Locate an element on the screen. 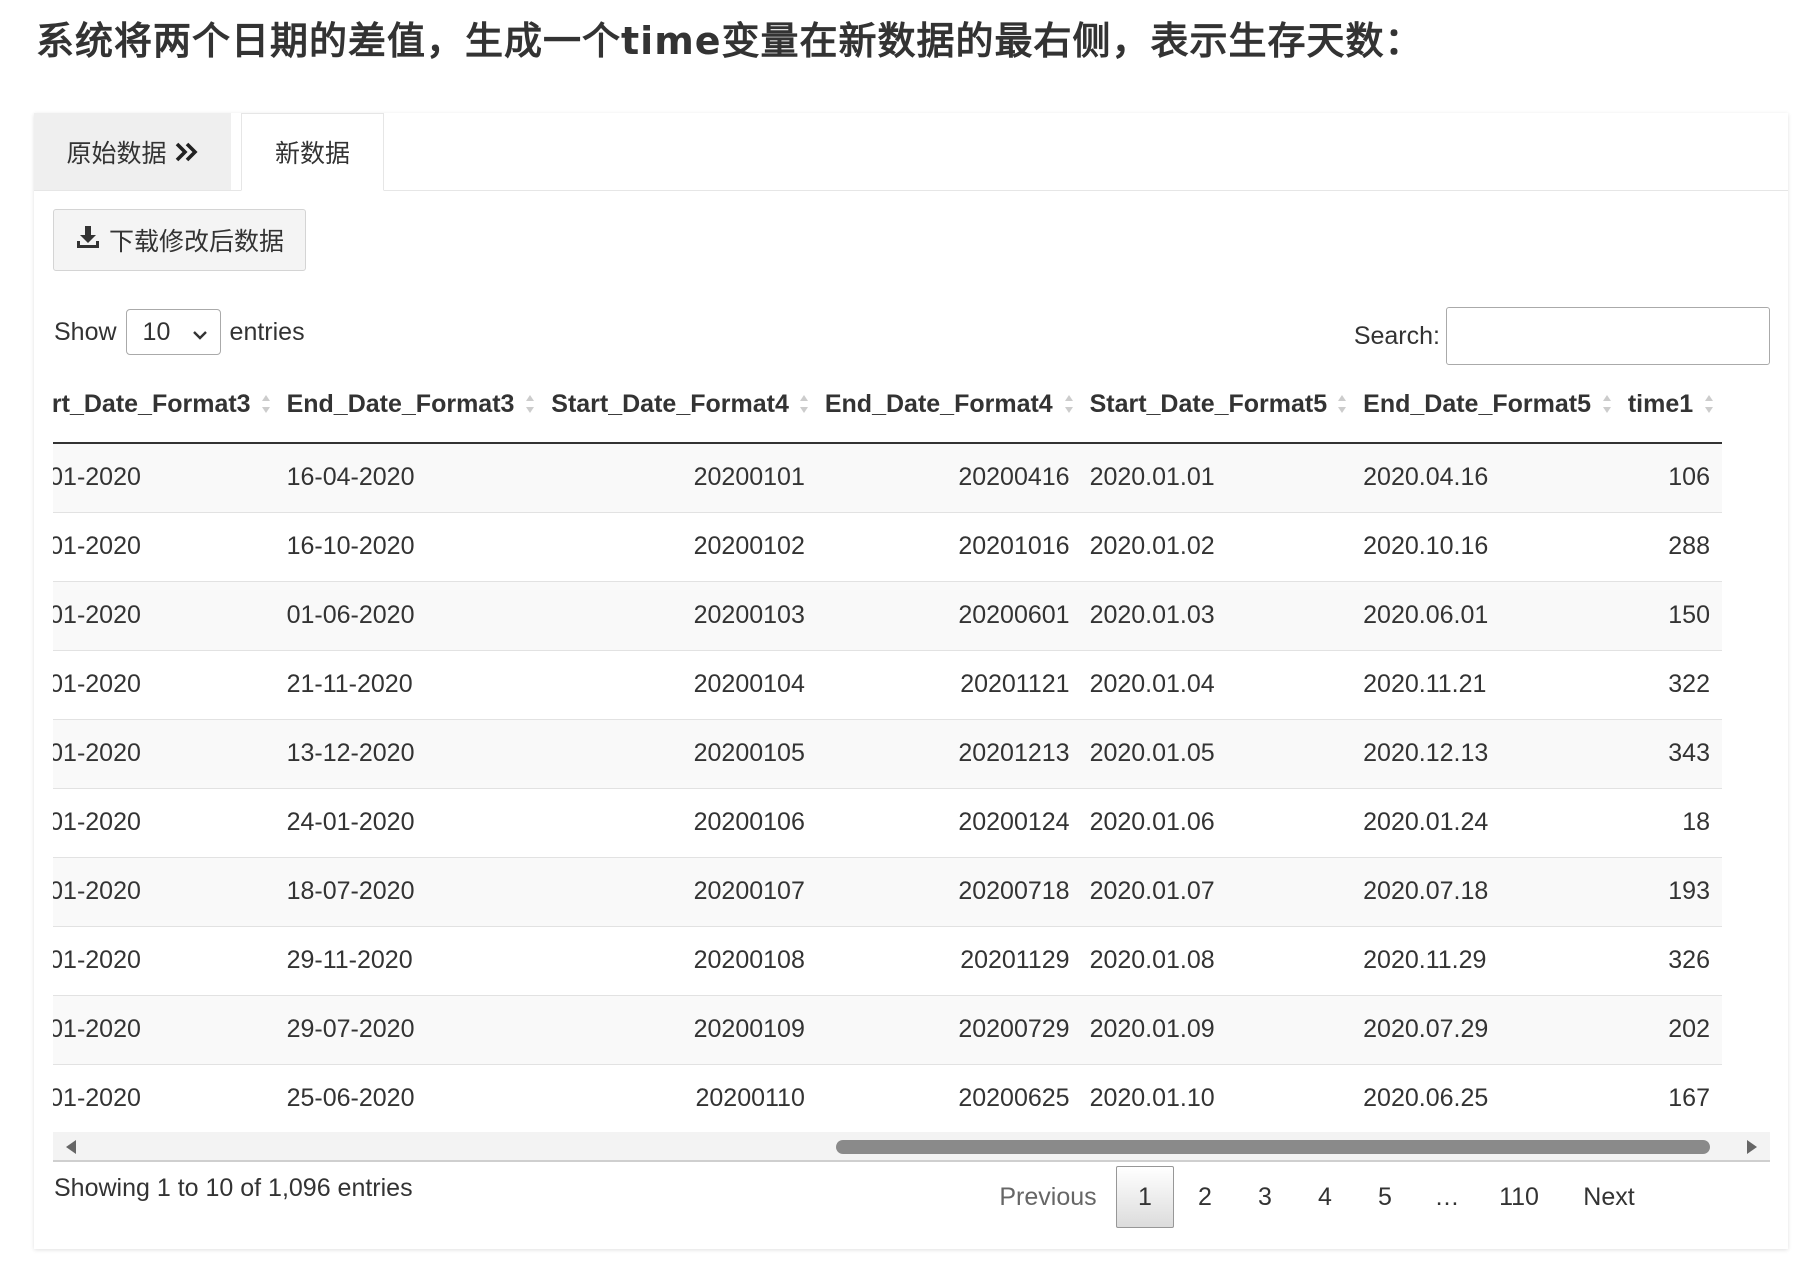 This screenshot has height=1277, width=1813. search-label: Search: is located at coordinates (1396, 335).